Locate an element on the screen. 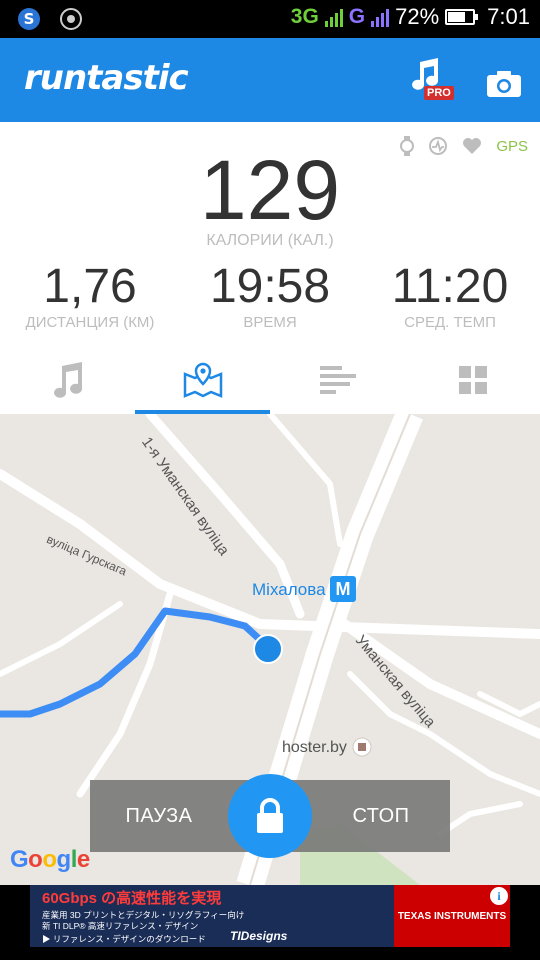 Image resolution: width=540 pixels, height=960 pixels. calories-label: КАЛОРИИ (КАЛ.) is located at coordinates (270, 240).